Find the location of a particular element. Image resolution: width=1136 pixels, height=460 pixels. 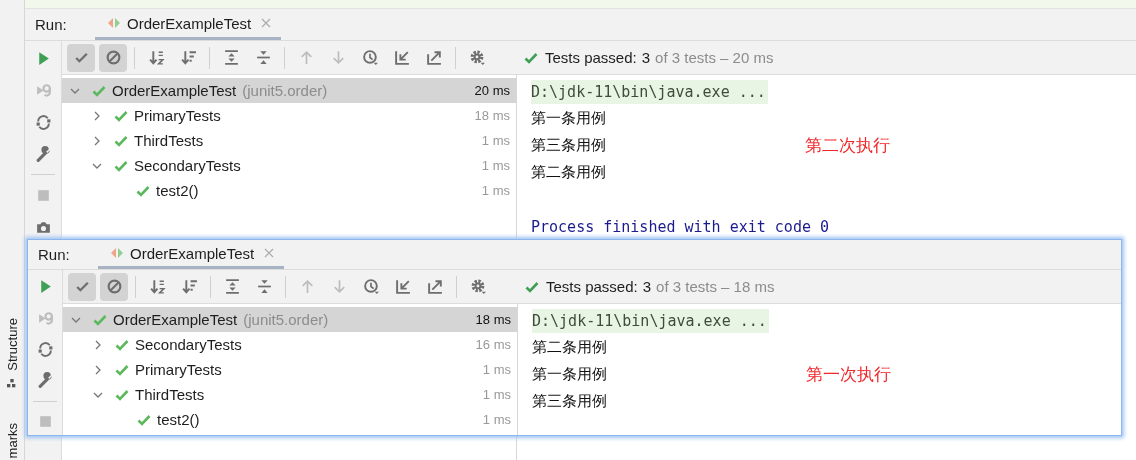

exit-message: Process finished with exit code 0 is located at coordinates (680, 226).